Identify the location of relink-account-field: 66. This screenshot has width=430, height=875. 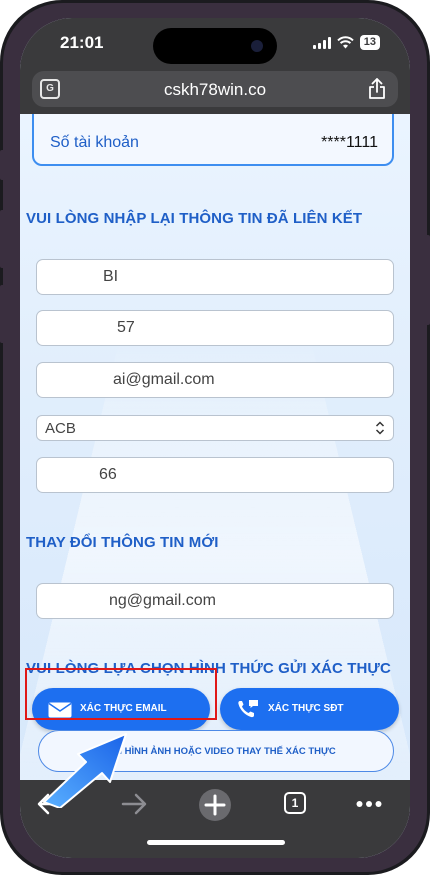
(215, 475).